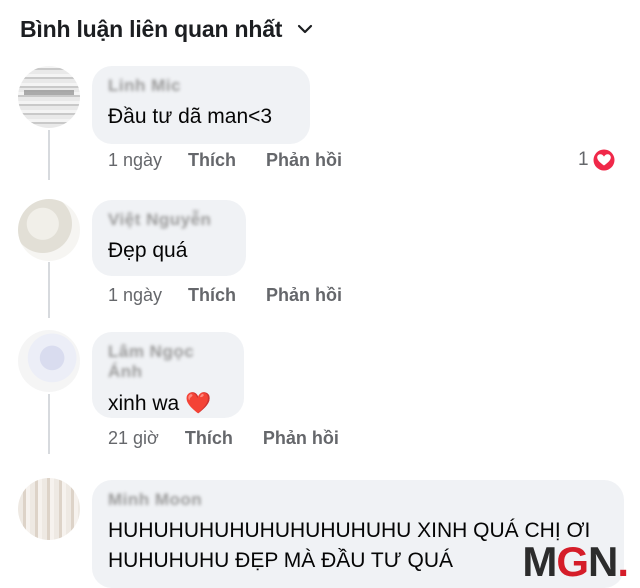 Image resolution: width=640 pixels, height=588 pixels. I want to click on mgn-watermark-logo: MGN., so click(575, 562).